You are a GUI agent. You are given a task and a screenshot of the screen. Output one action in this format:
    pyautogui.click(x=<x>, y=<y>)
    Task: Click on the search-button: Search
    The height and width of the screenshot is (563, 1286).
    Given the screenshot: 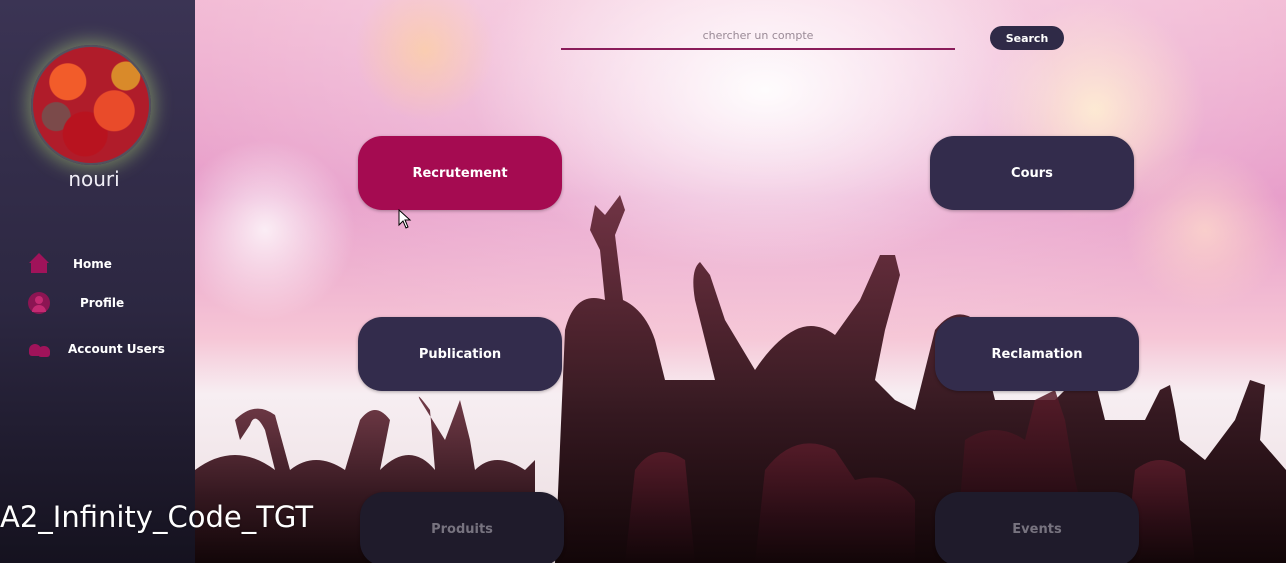 What is the action you would take?
    pyautogui.click(x=1027, y=38)
    